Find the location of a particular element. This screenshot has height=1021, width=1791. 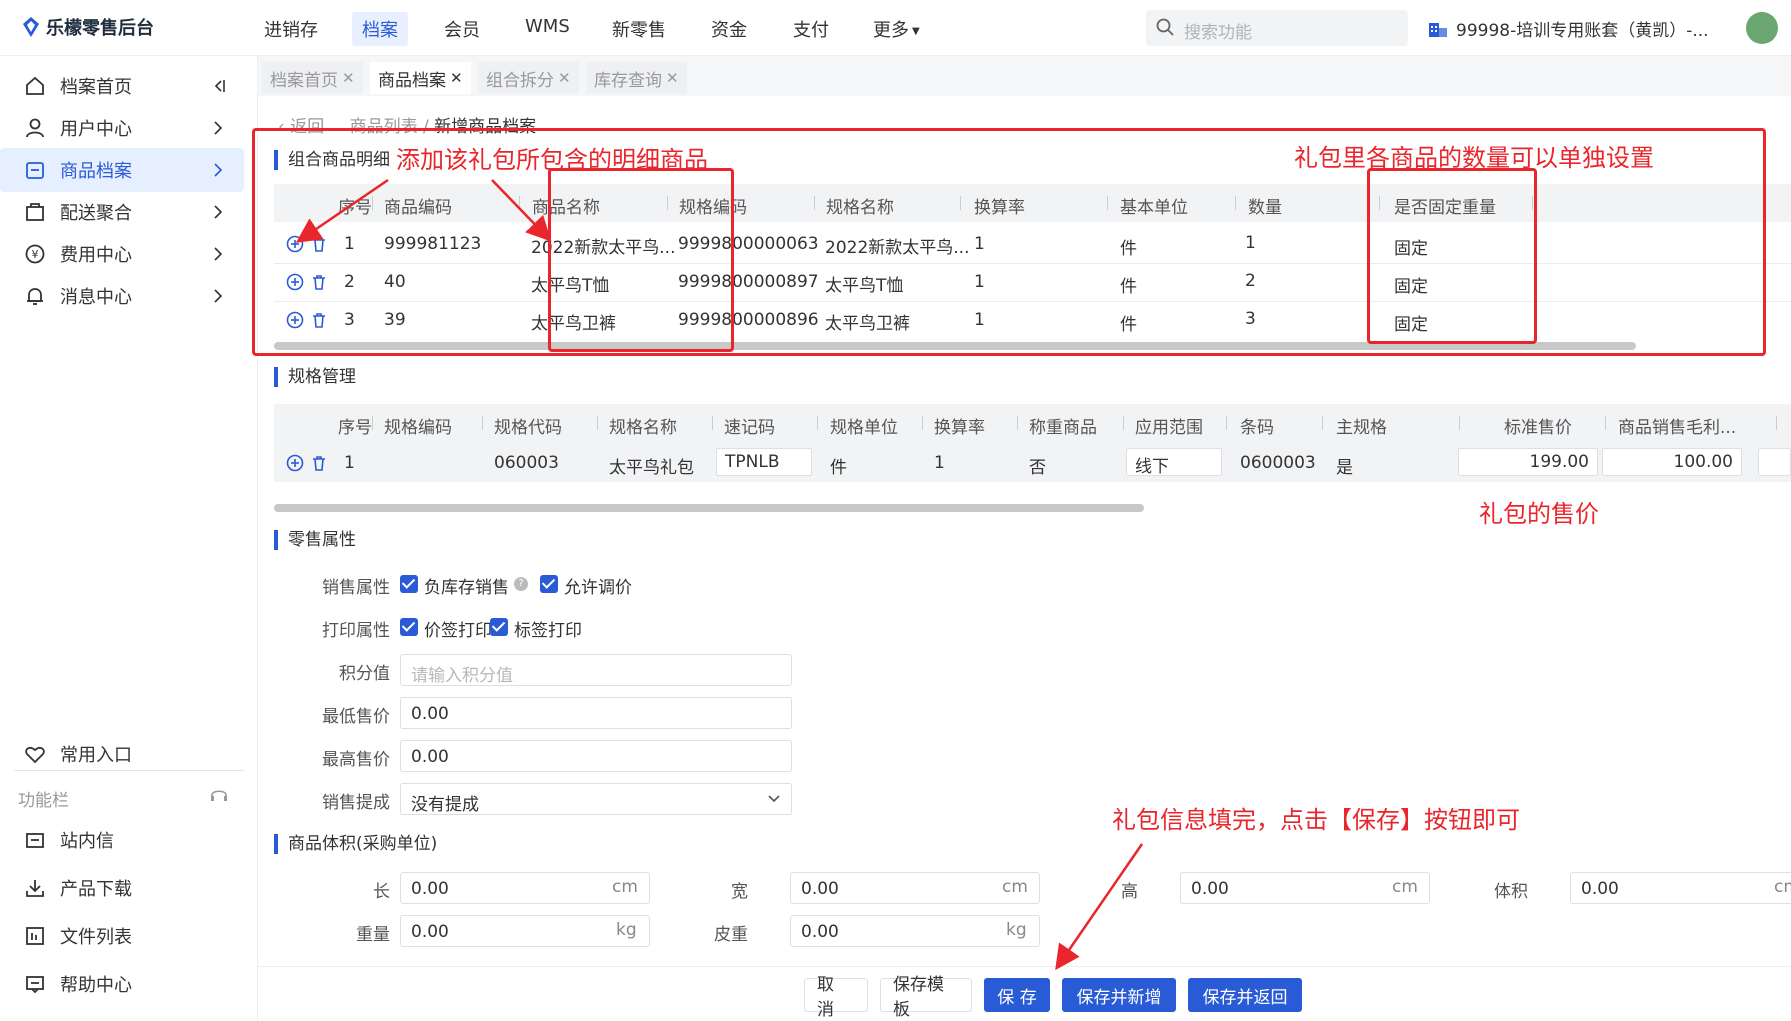

download-icon is located at coordinates (35, 888).